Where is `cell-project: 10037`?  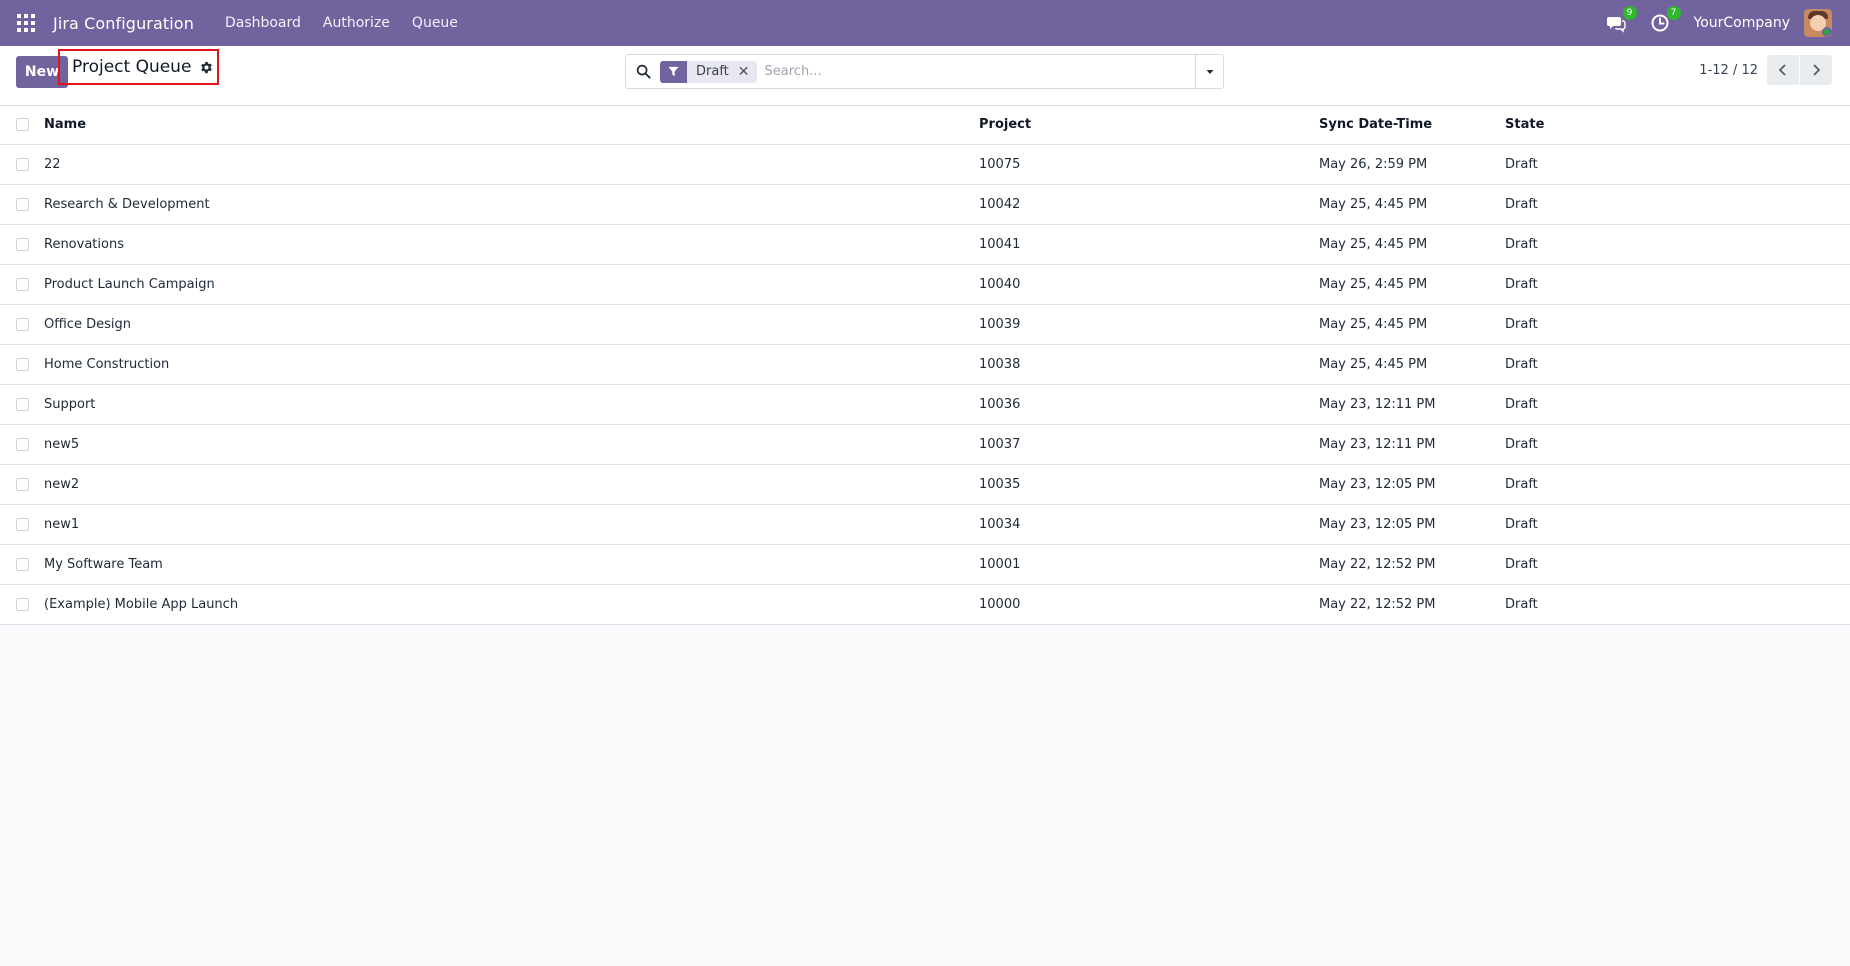
cell-project: 10037 is located at coordinates (1149, 444).